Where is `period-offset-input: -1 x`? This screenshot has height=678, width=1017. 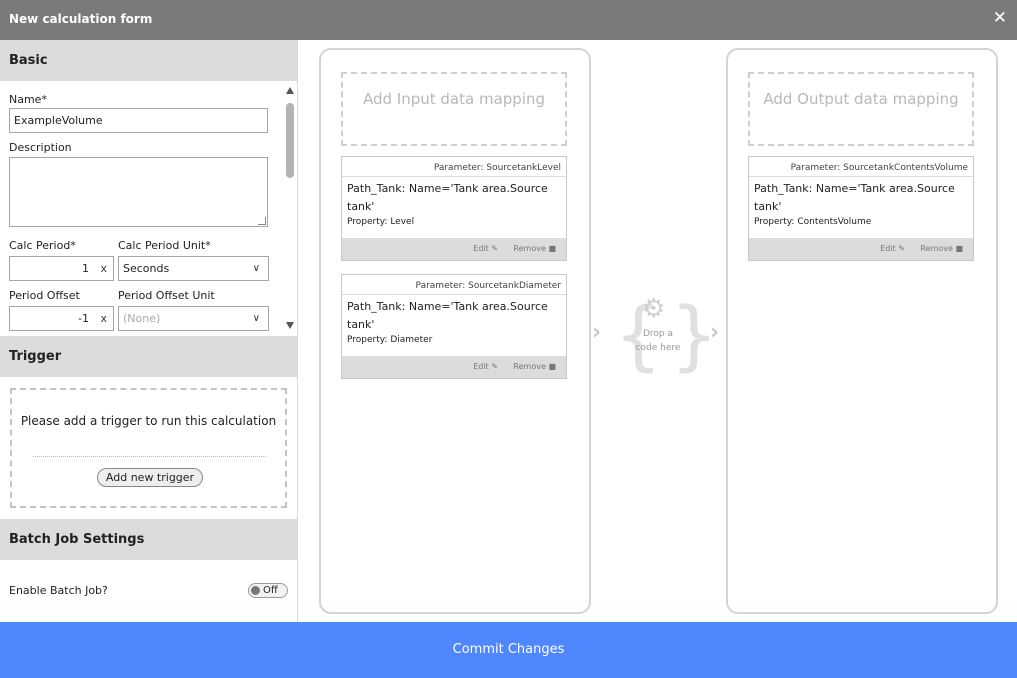 period-offset-input: -1 x is located at coordinates (61, 318).